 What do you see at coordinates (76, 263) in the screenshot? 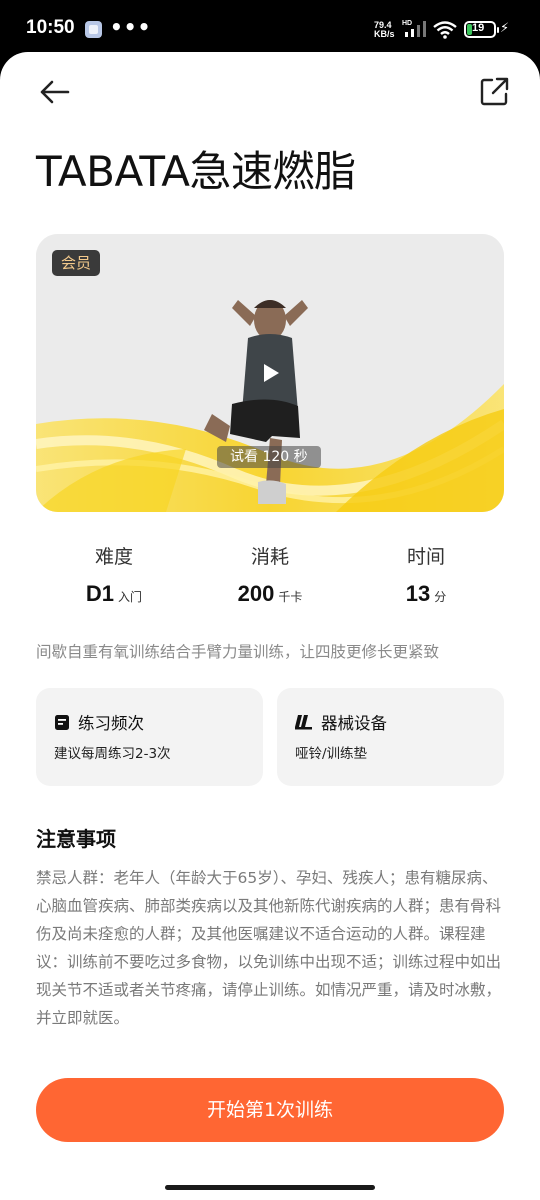
I see `vip-badge: 会员` at bounding box center [76, 263].